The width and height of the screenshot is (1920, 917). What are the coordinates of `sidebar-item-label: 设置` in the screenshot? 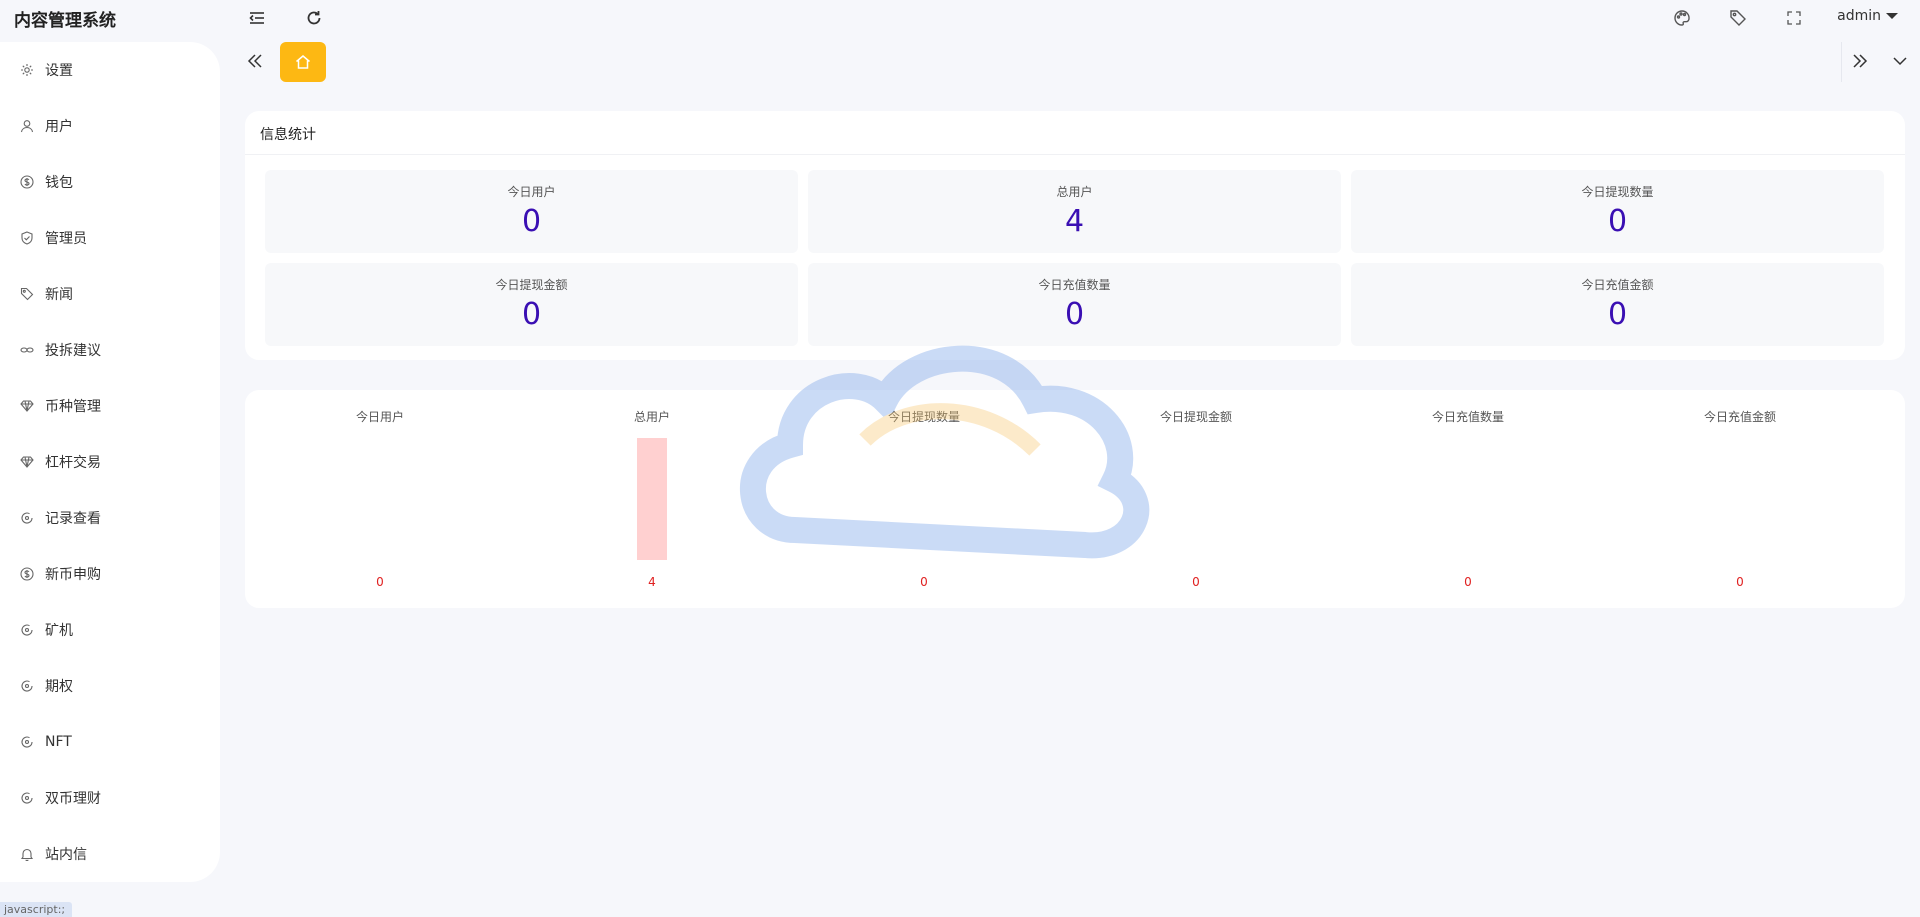 It's located at (59, 71).